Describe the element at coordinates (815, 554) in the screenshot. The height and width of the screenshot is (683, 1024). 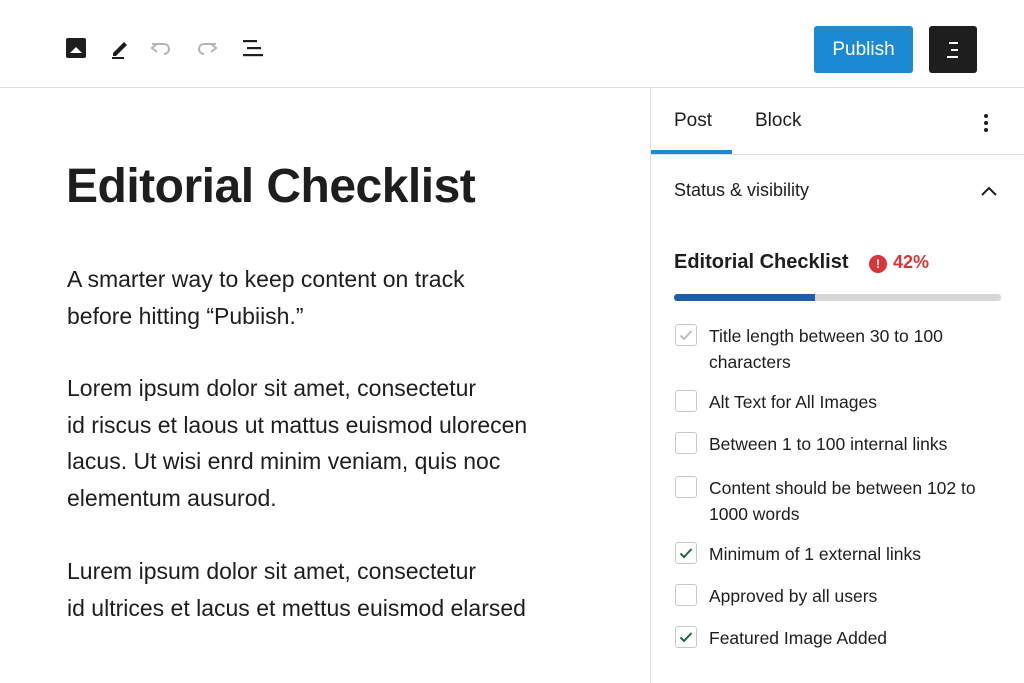
I see `checklist-item-label: Minimum of 1 external links` at that location.